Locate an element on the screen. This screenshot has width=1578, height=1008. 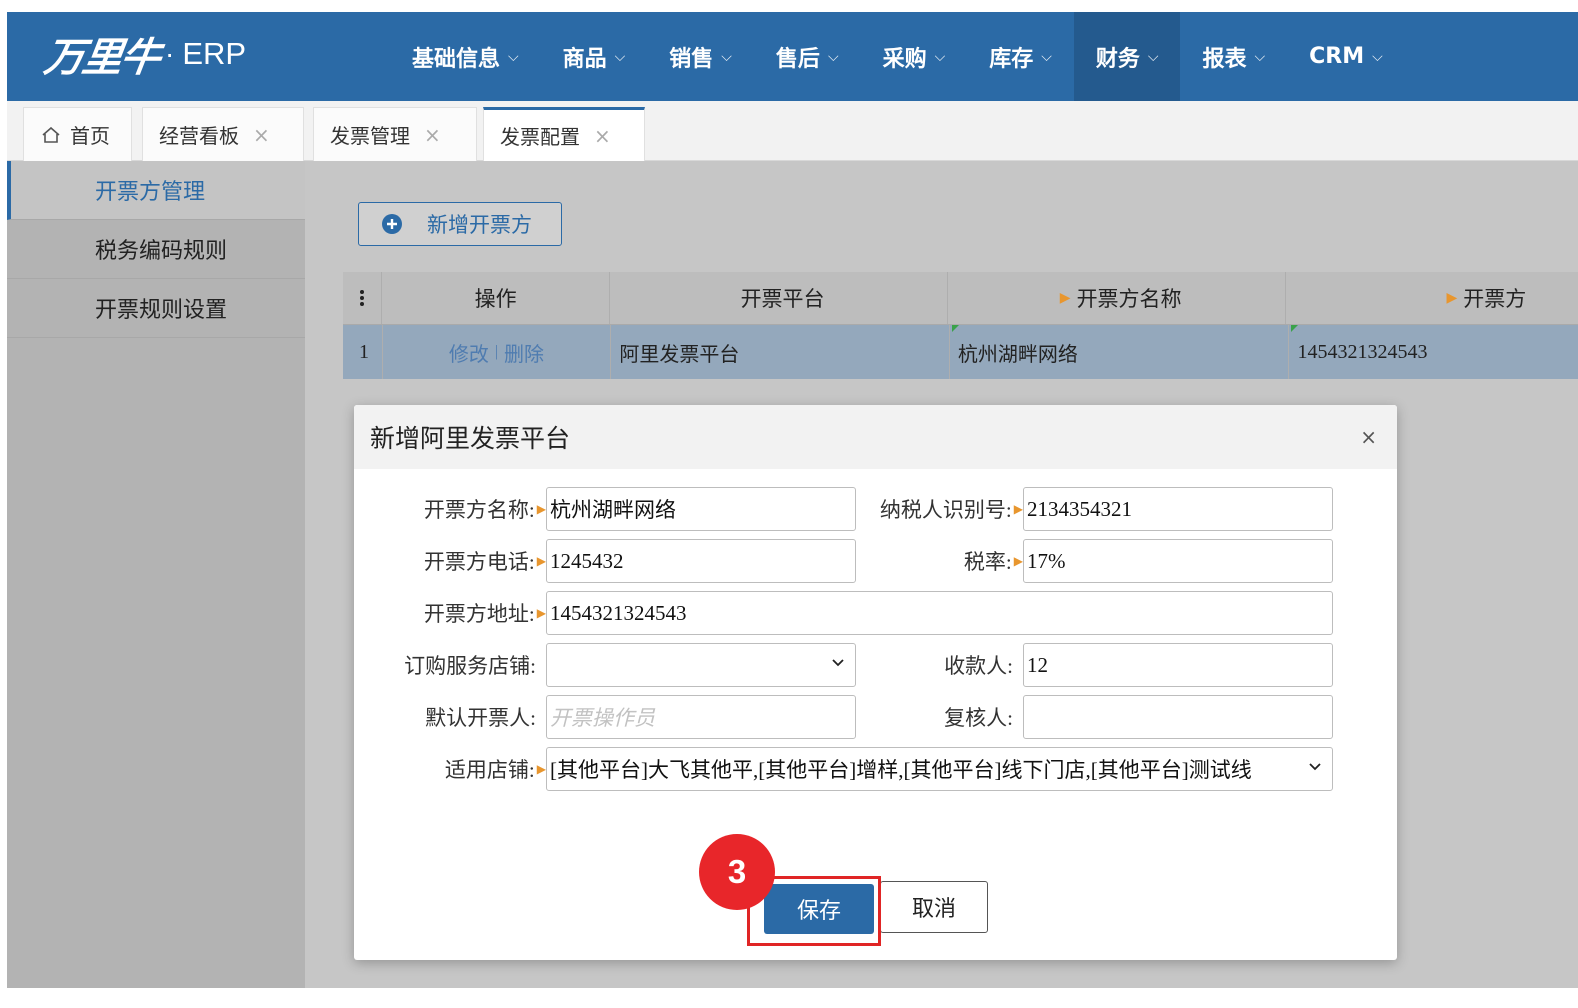
nav-item-goods: 商品 ⌵ is located at coordinates (594, 56).